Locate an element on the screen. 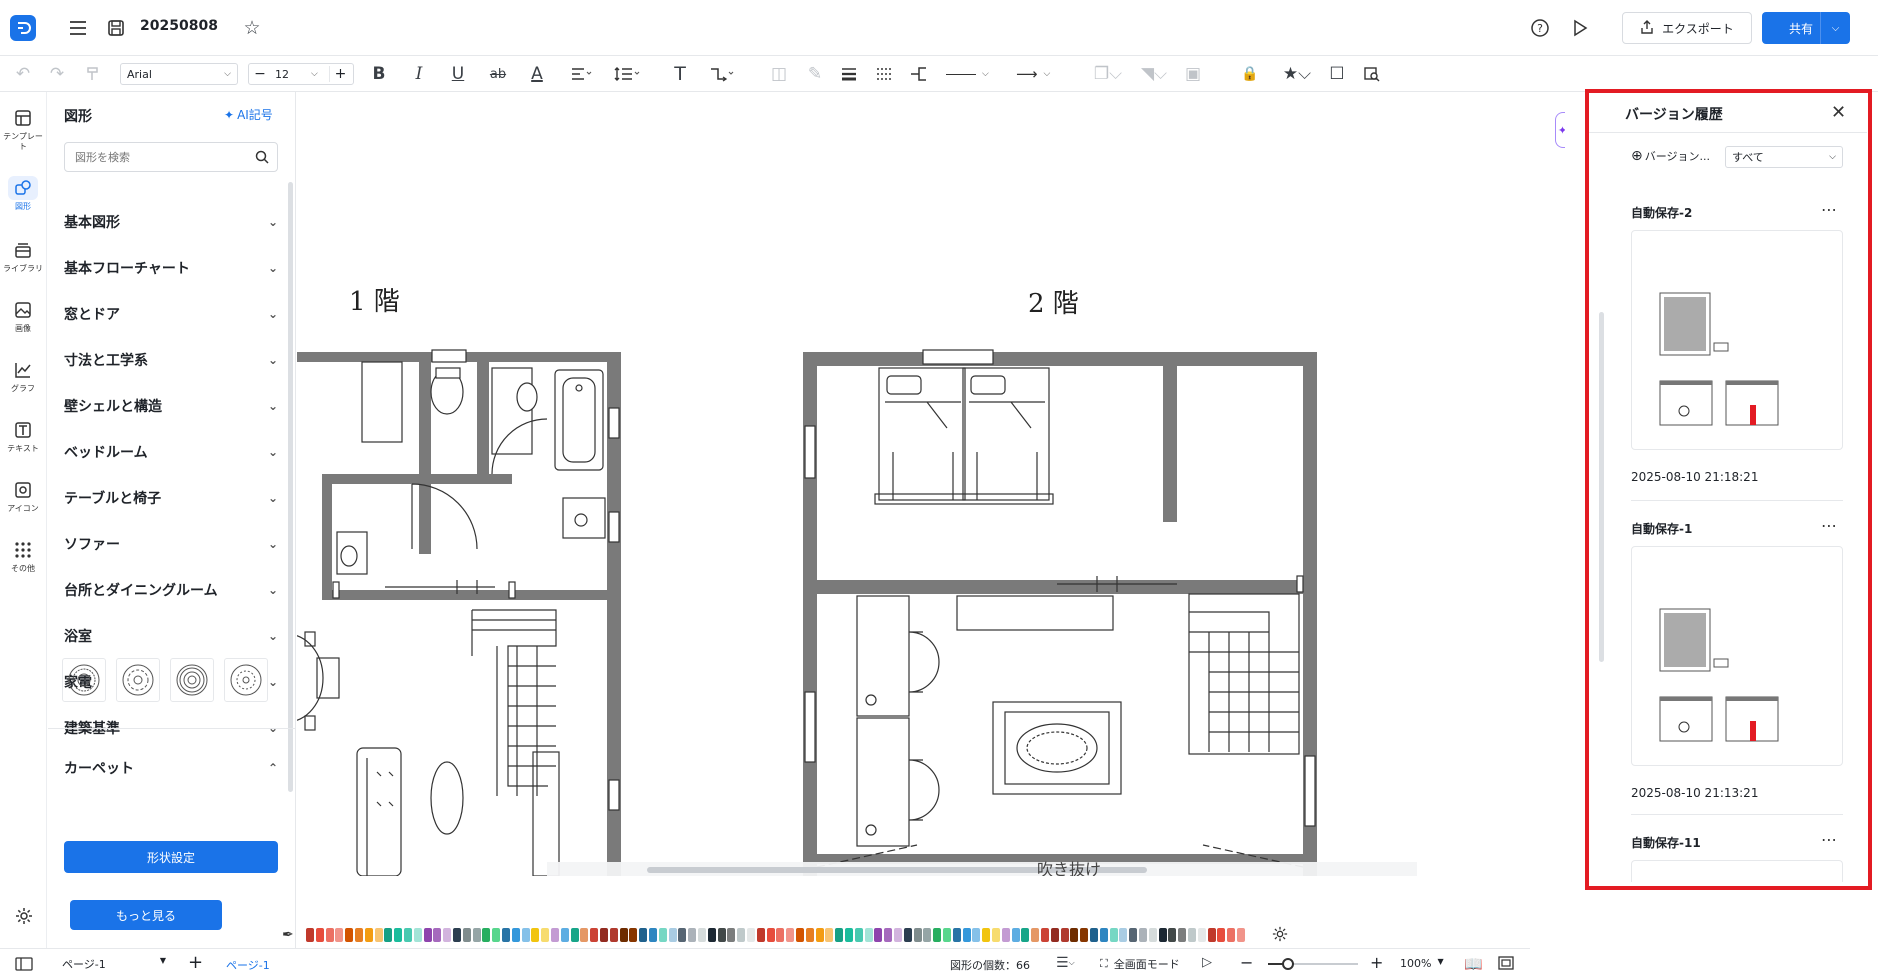 This screenshot has height=978, width=1878. category-row: 台所とダイニングルーム ⌄ is located at coordinates (171, 590).